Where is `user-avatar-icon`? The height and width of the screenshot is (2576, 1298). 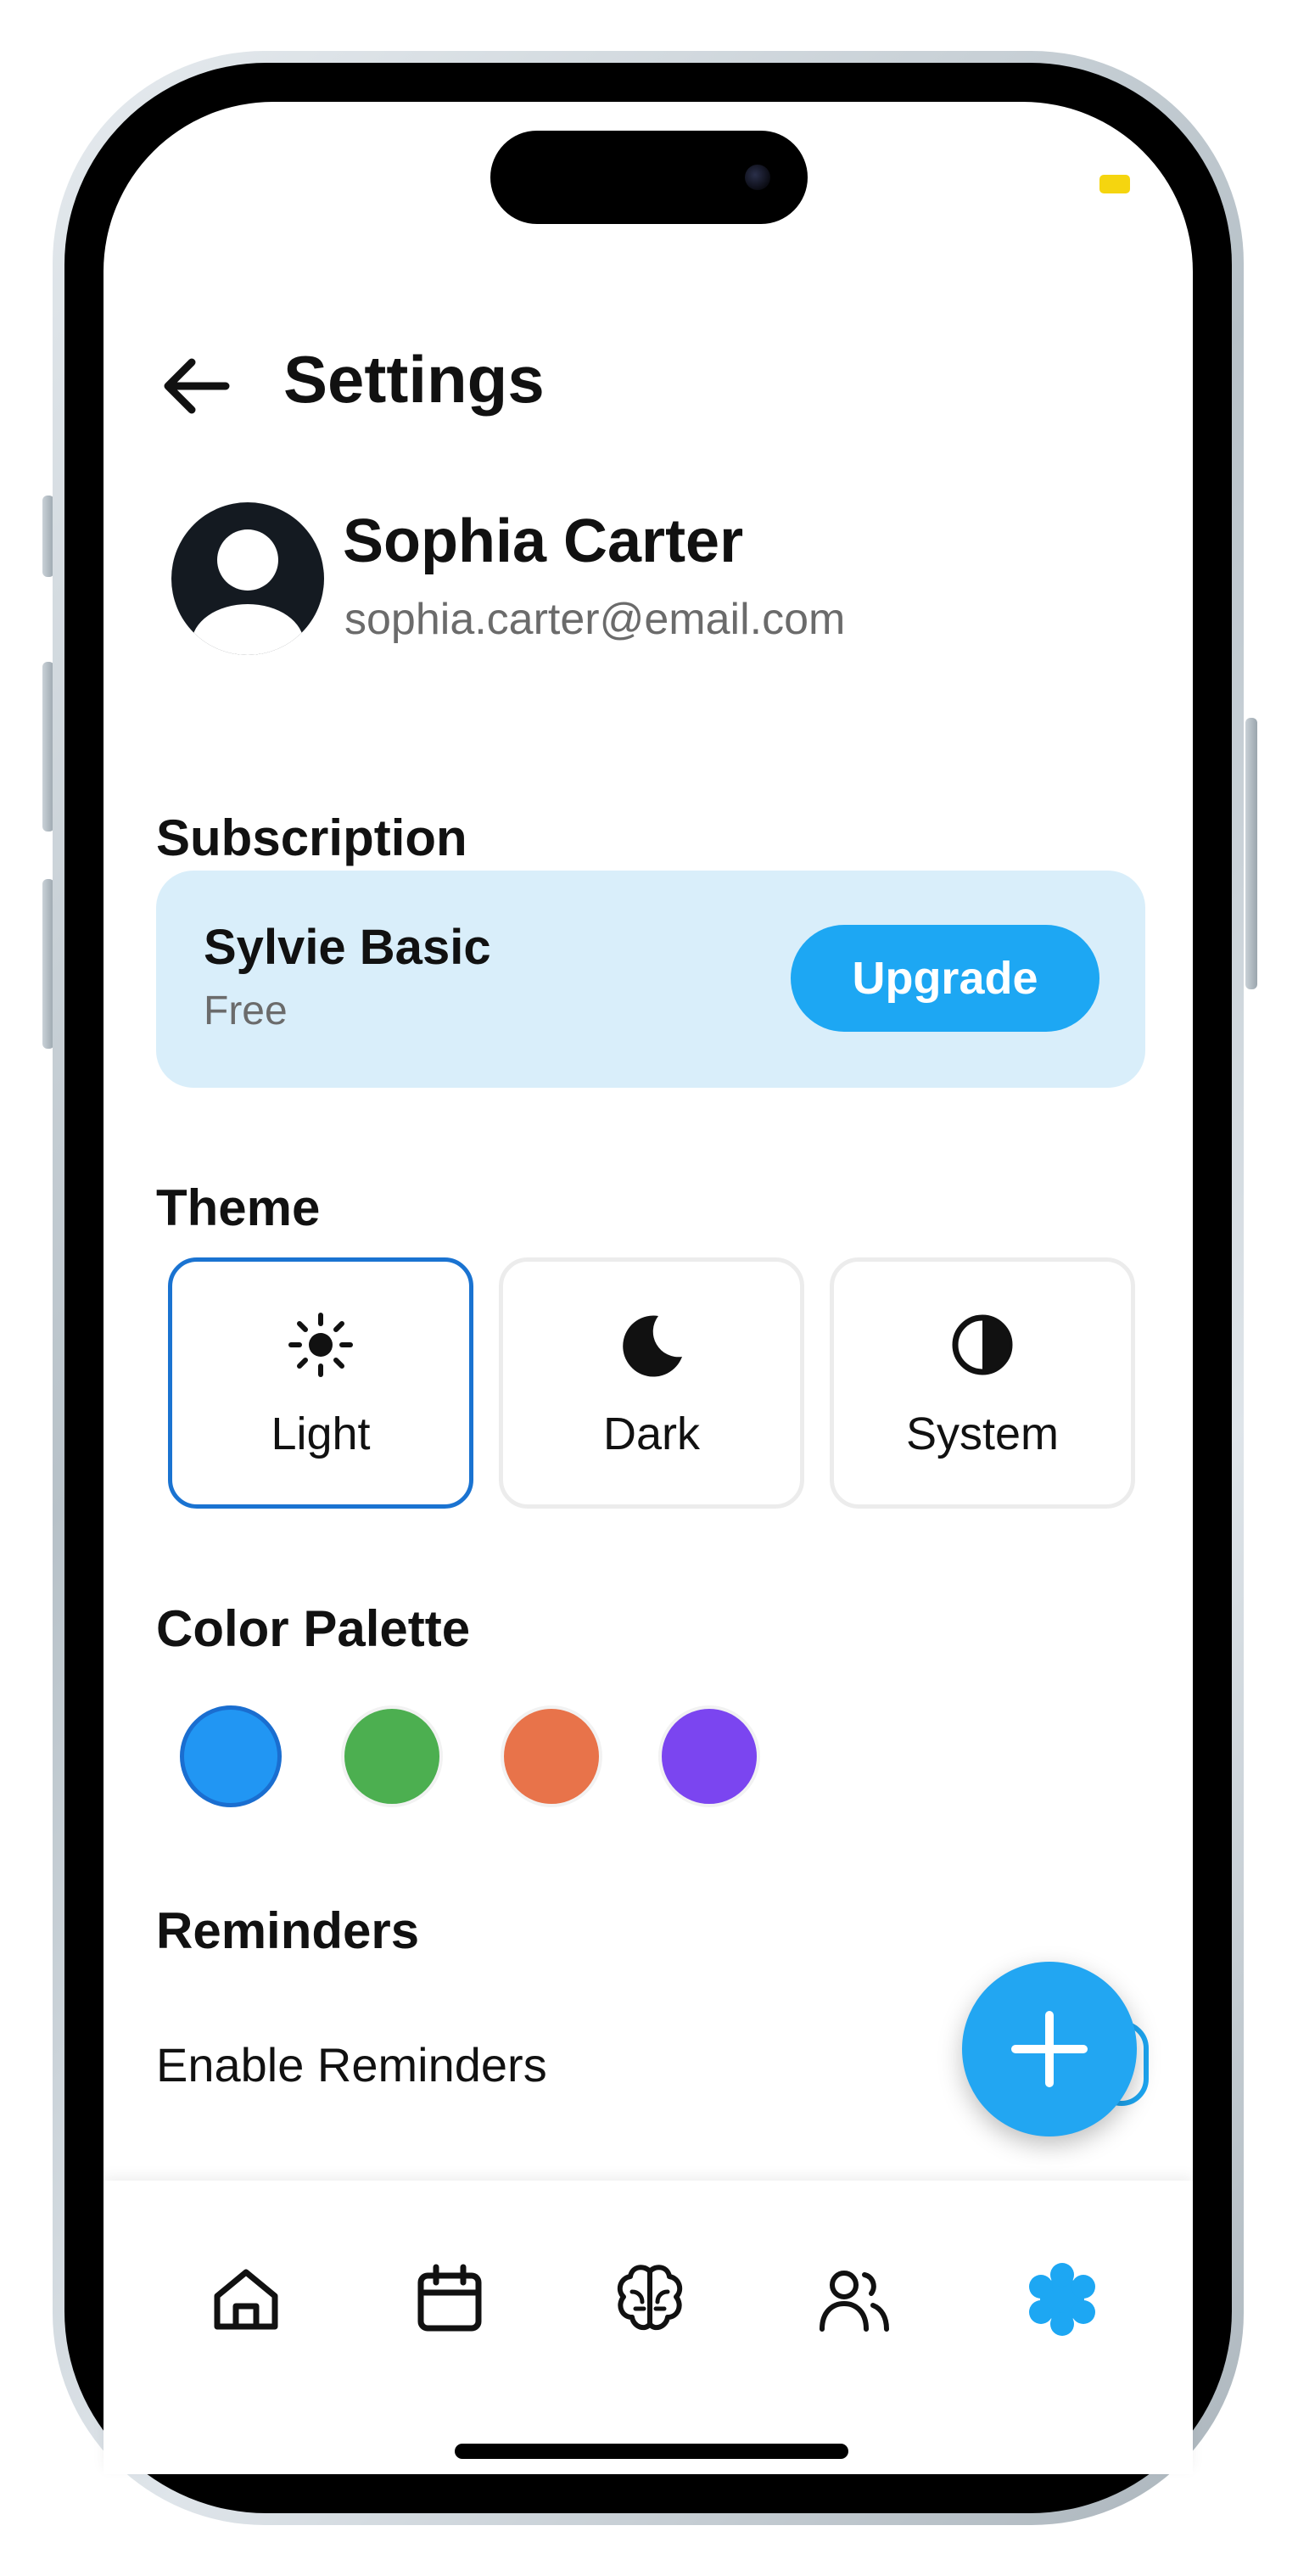
user-avatar-icon is located at coordinates (248, 592).